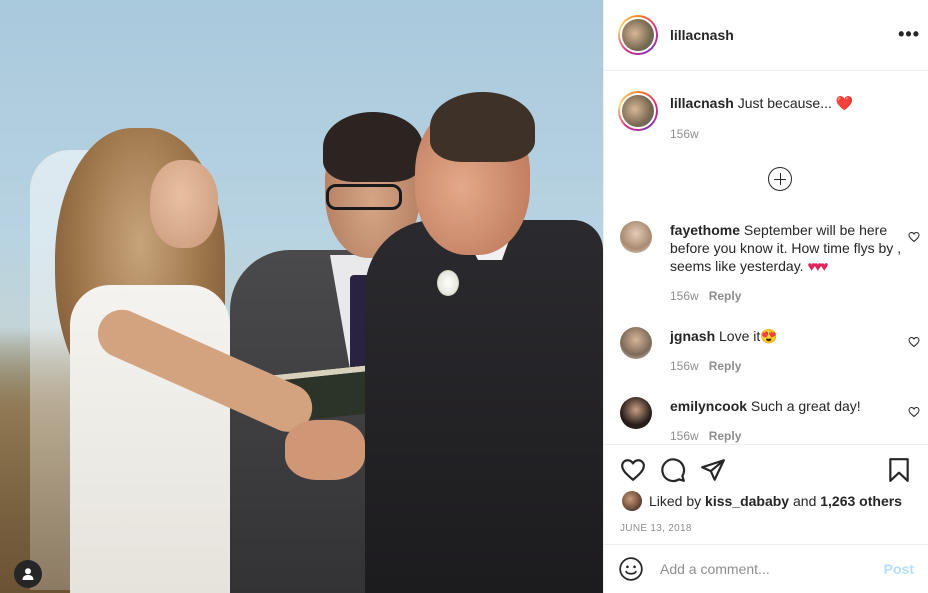 The height and width of the screenshot is (593, 928). Describe the element at coordinates (713, 470) in the screenshot. I see `share-paper-plane-icon` at that location.